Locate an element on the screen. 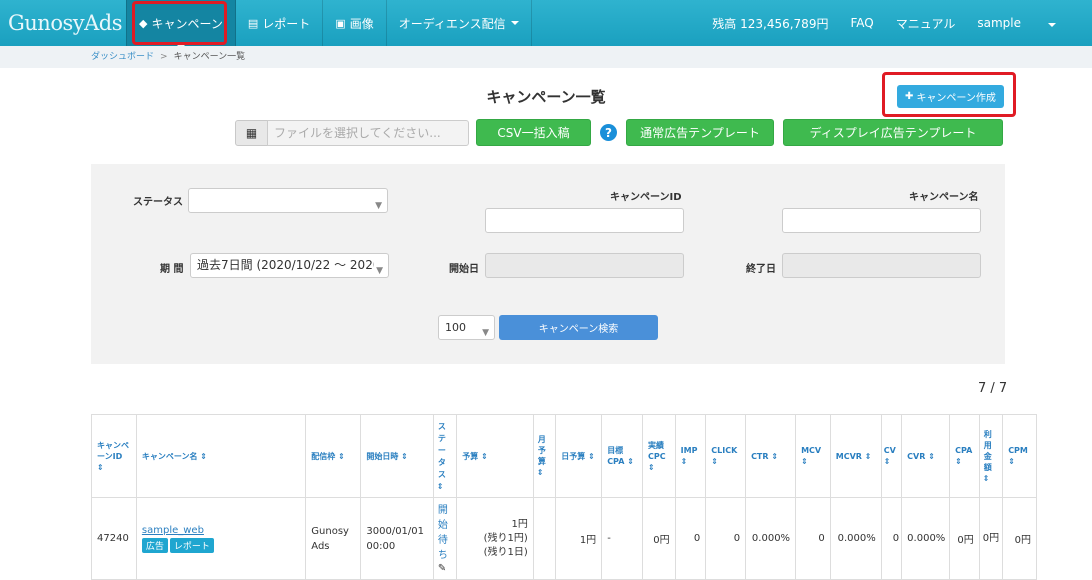 The width and height of the screenshot is (1092, 580). table-icon: ▤ is located at coordinates (253, 23).